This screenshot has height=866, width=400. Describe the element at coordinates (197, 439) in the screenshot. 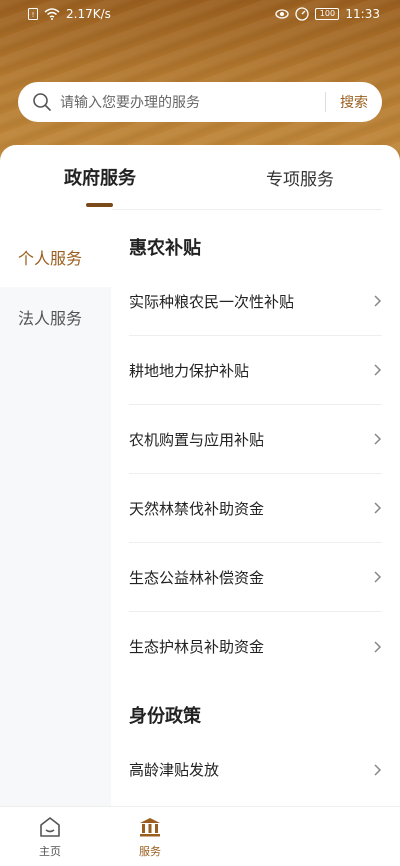

I see `service-item-label: 农机购置与应用补贴` at that location.